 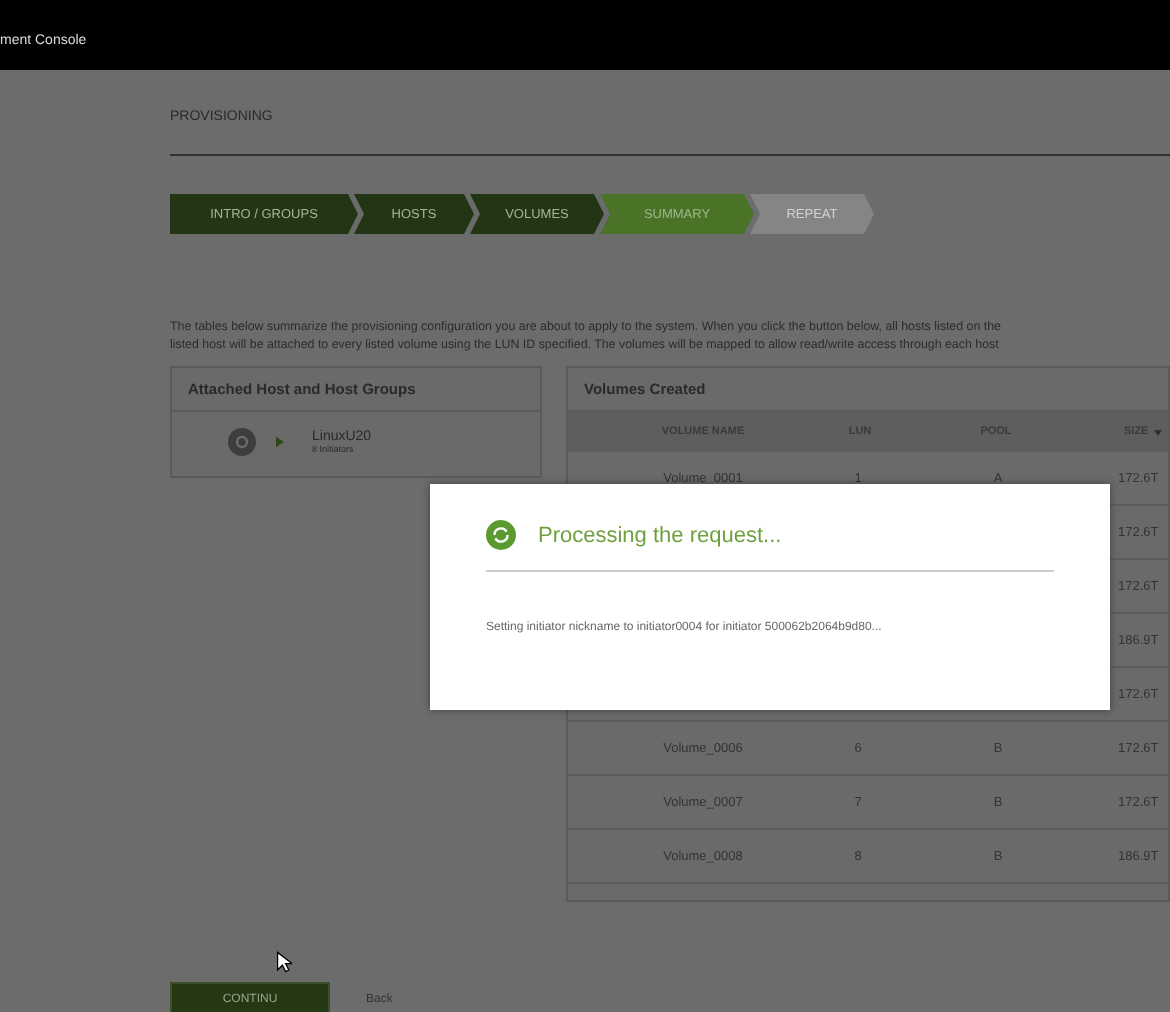 What do you see at coordinates (501, 535) in the screenshot?
I see `spinner-icon` at bounding box center [501, 535].